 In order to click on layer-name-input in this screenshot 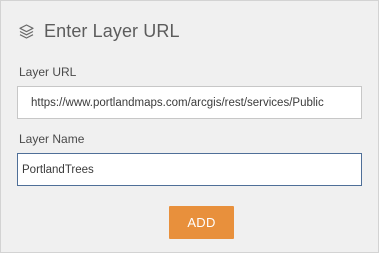, I will do `click(189, 169)`.